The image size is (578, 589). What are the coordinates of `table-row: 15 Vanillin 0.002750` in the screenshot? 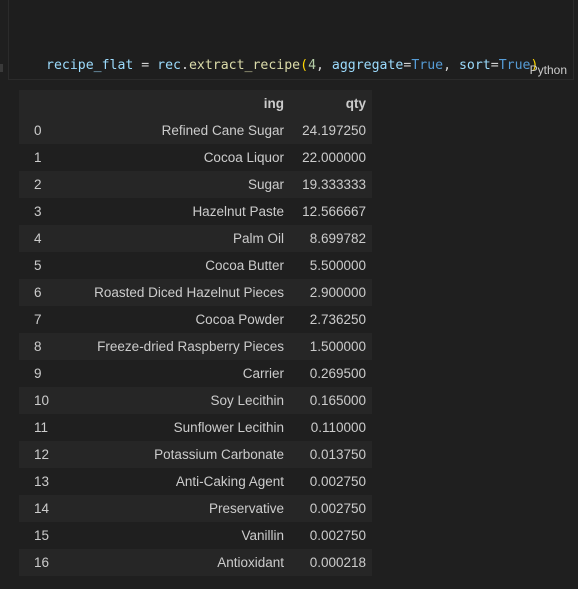 It's located at (195, 535).